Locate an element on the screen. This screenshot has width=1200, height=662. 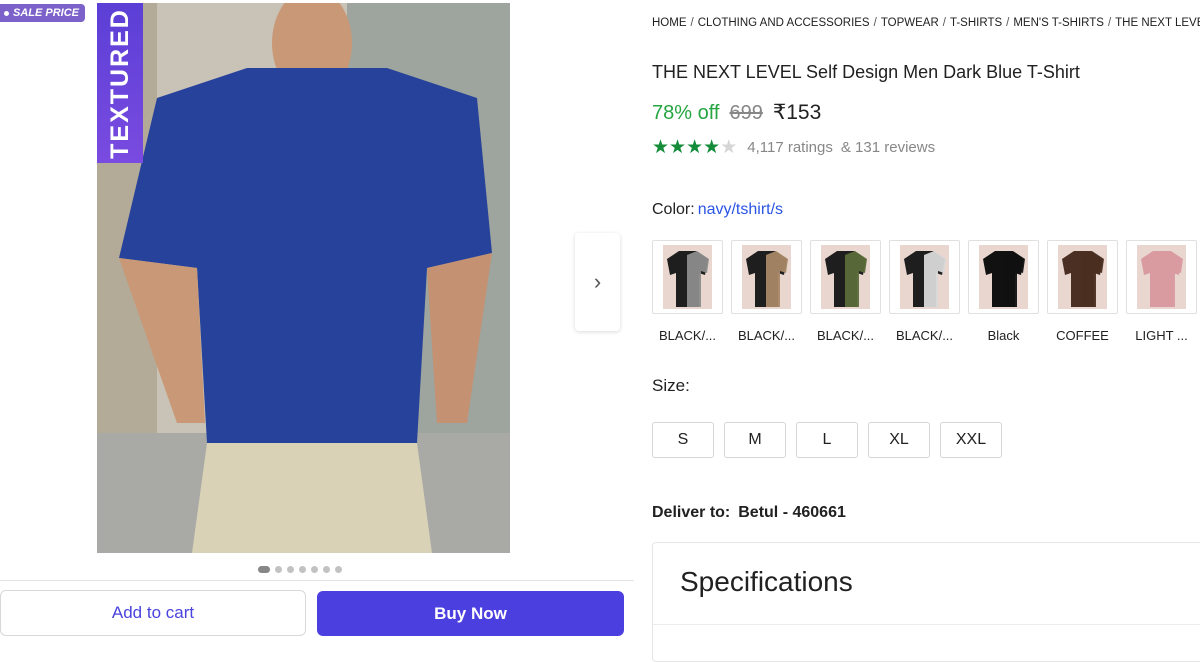
textured-banner-text: TEXTURED is located at coordinates (120, 83).